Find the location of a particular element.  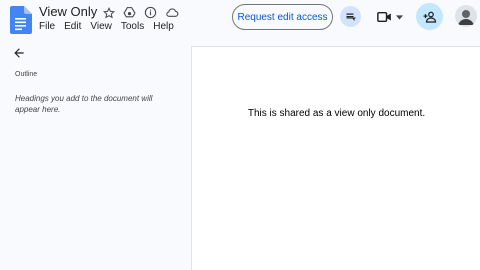

info-icon is located at coordinates (150, 12).